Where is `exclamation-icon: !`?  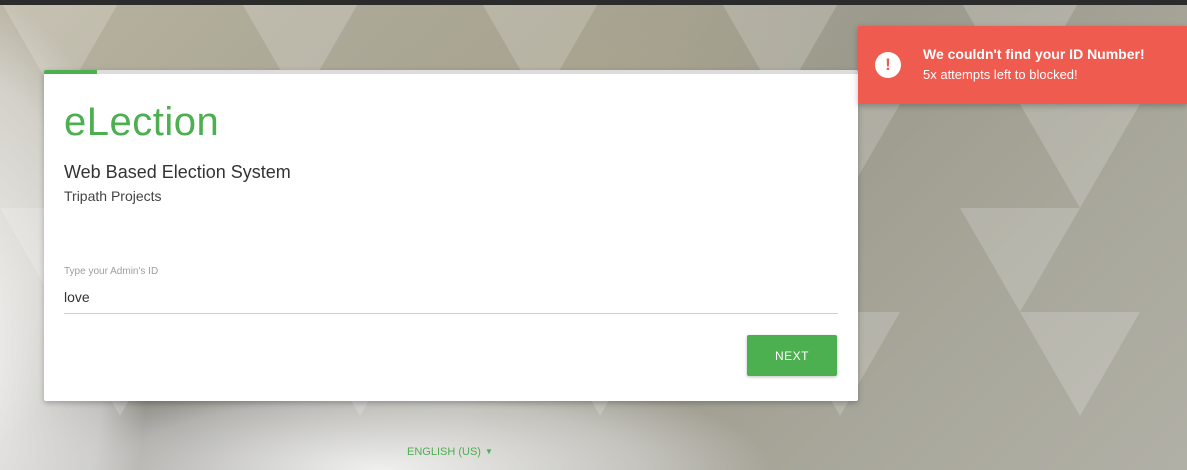
exclamation-icon: ! is located at coordinates (888, 65).